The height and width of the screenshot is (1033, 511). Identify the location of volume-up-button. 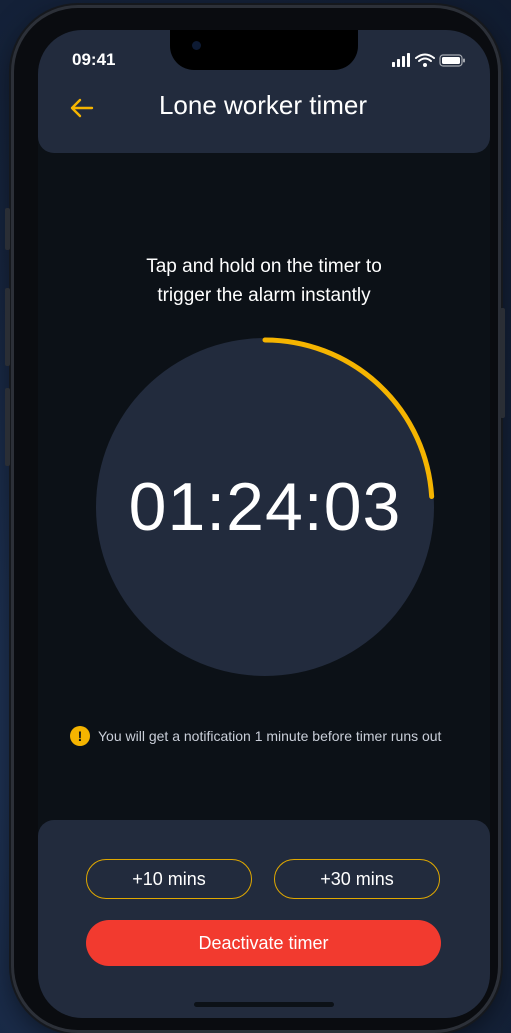
(7, 327).